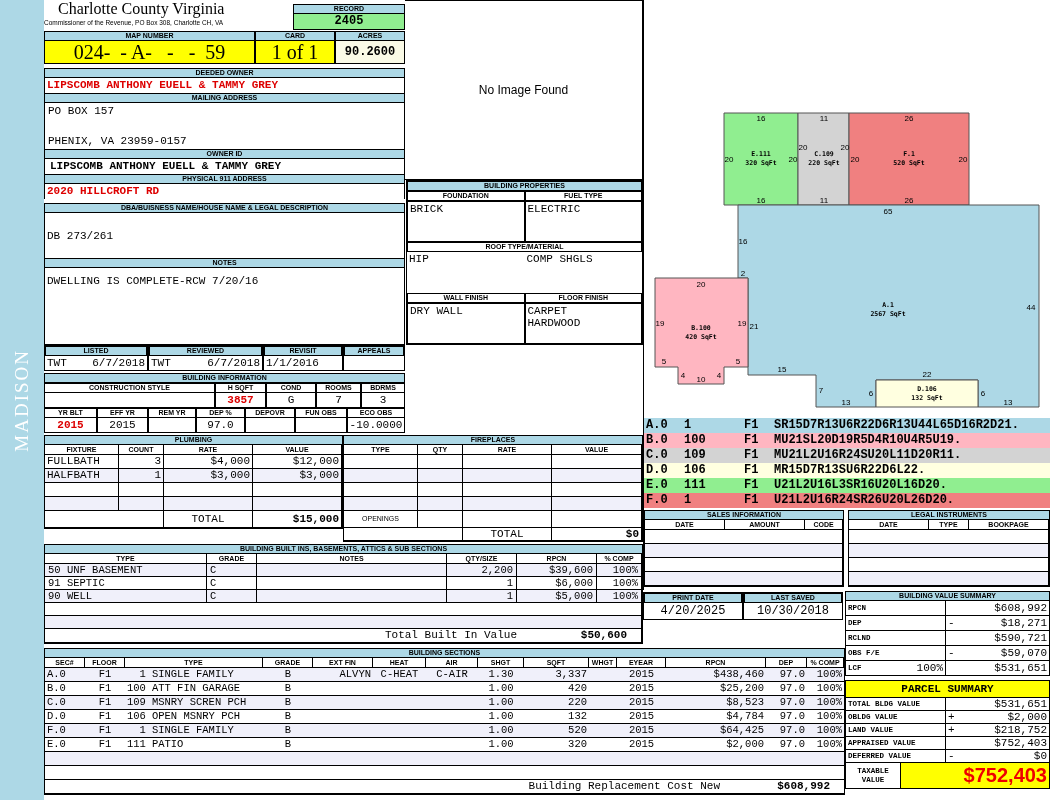 The height and width of the screenshot is (800, 1050). Describe the element at coordinates (597, 534) in the screenshot. I see `total-value: $0` at that location.